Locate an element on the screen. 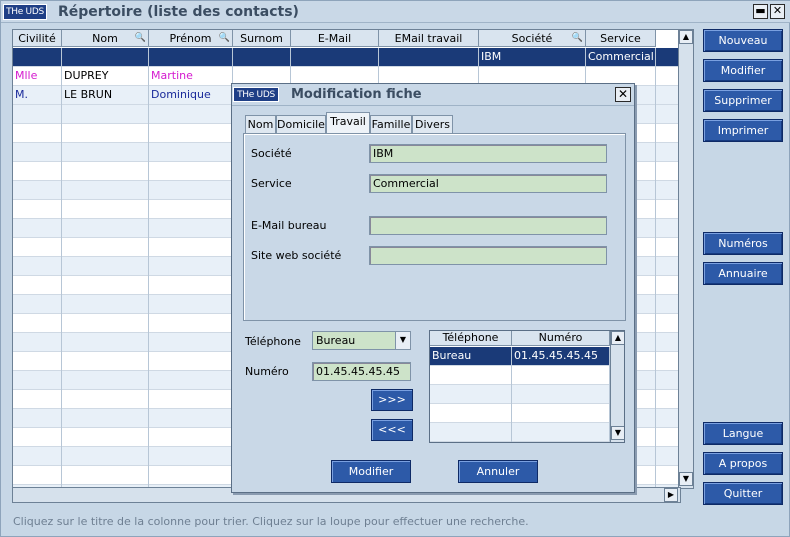 This screenshot has width=790, height=537. add-phone-button: >>> is located at coordinates (392, 400).